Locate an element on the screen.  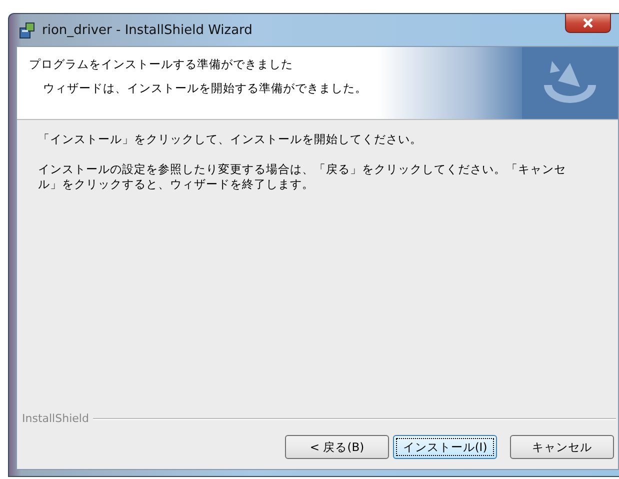
wizard-button: キャンセル is located at coordinates (562, 447).